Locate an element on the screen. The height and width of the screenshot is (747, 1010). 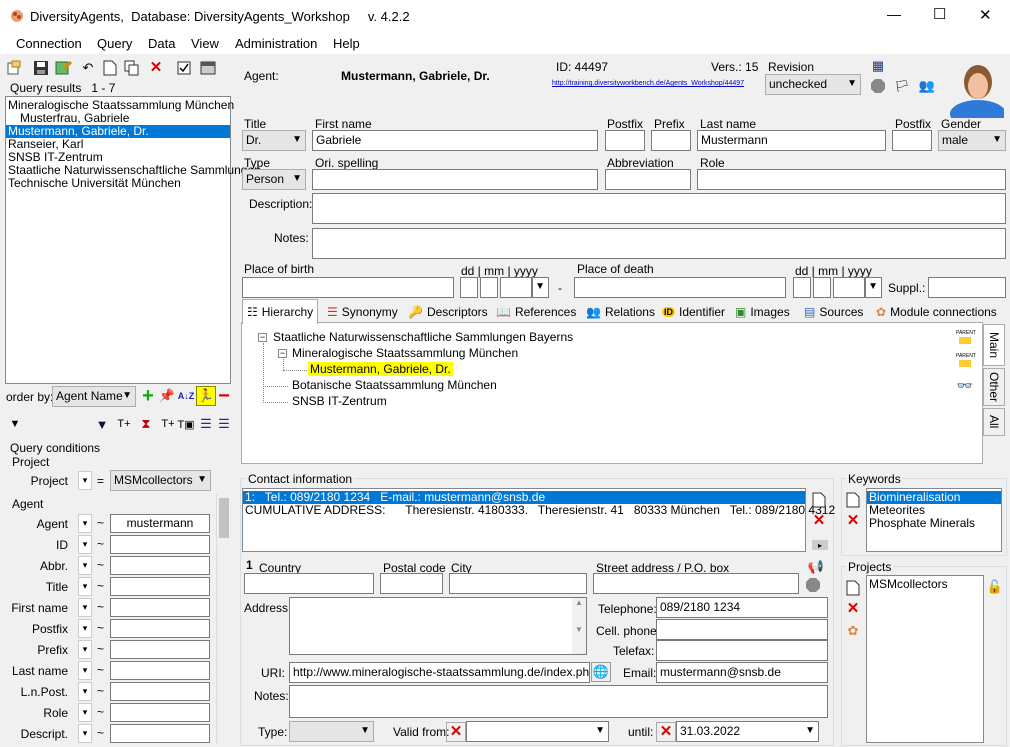
save-all-icon is located at coordinates (64, 68).